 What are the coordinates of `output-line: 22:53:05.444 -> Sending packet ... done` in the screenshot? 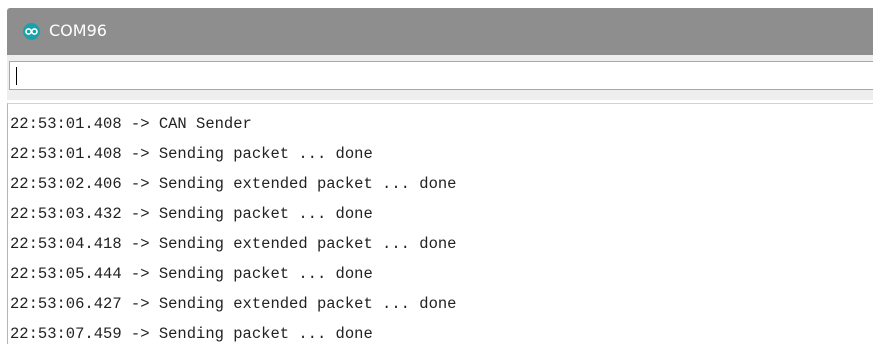 It's located at (191, 274).